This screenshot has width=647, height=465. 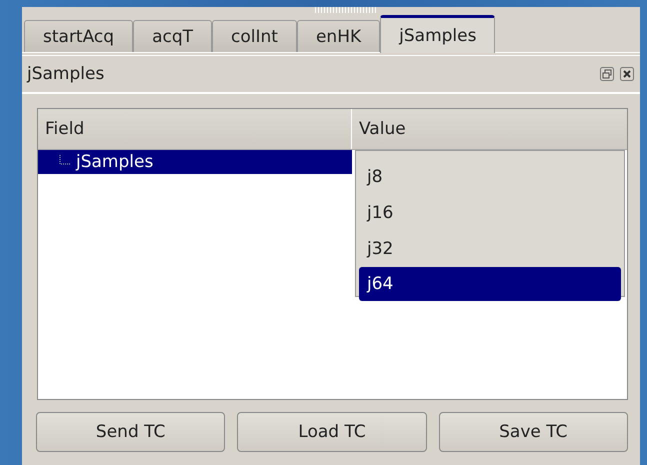 I want to click on action-button: Load TC, so click(x=332, y=432).